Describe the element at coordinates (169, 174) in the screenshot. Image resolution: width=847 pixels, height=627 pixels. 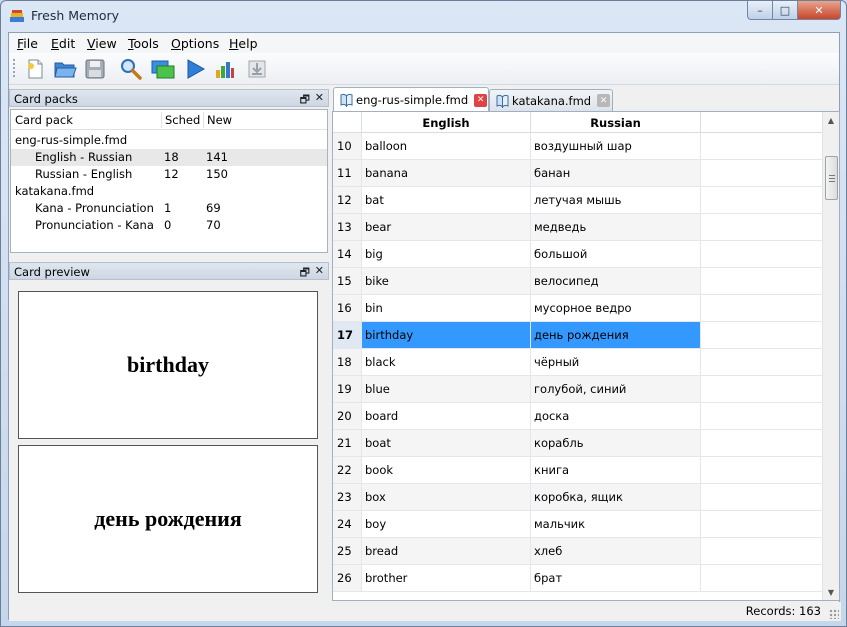
I see `tree-row: Russian - English 12 150` at that location.